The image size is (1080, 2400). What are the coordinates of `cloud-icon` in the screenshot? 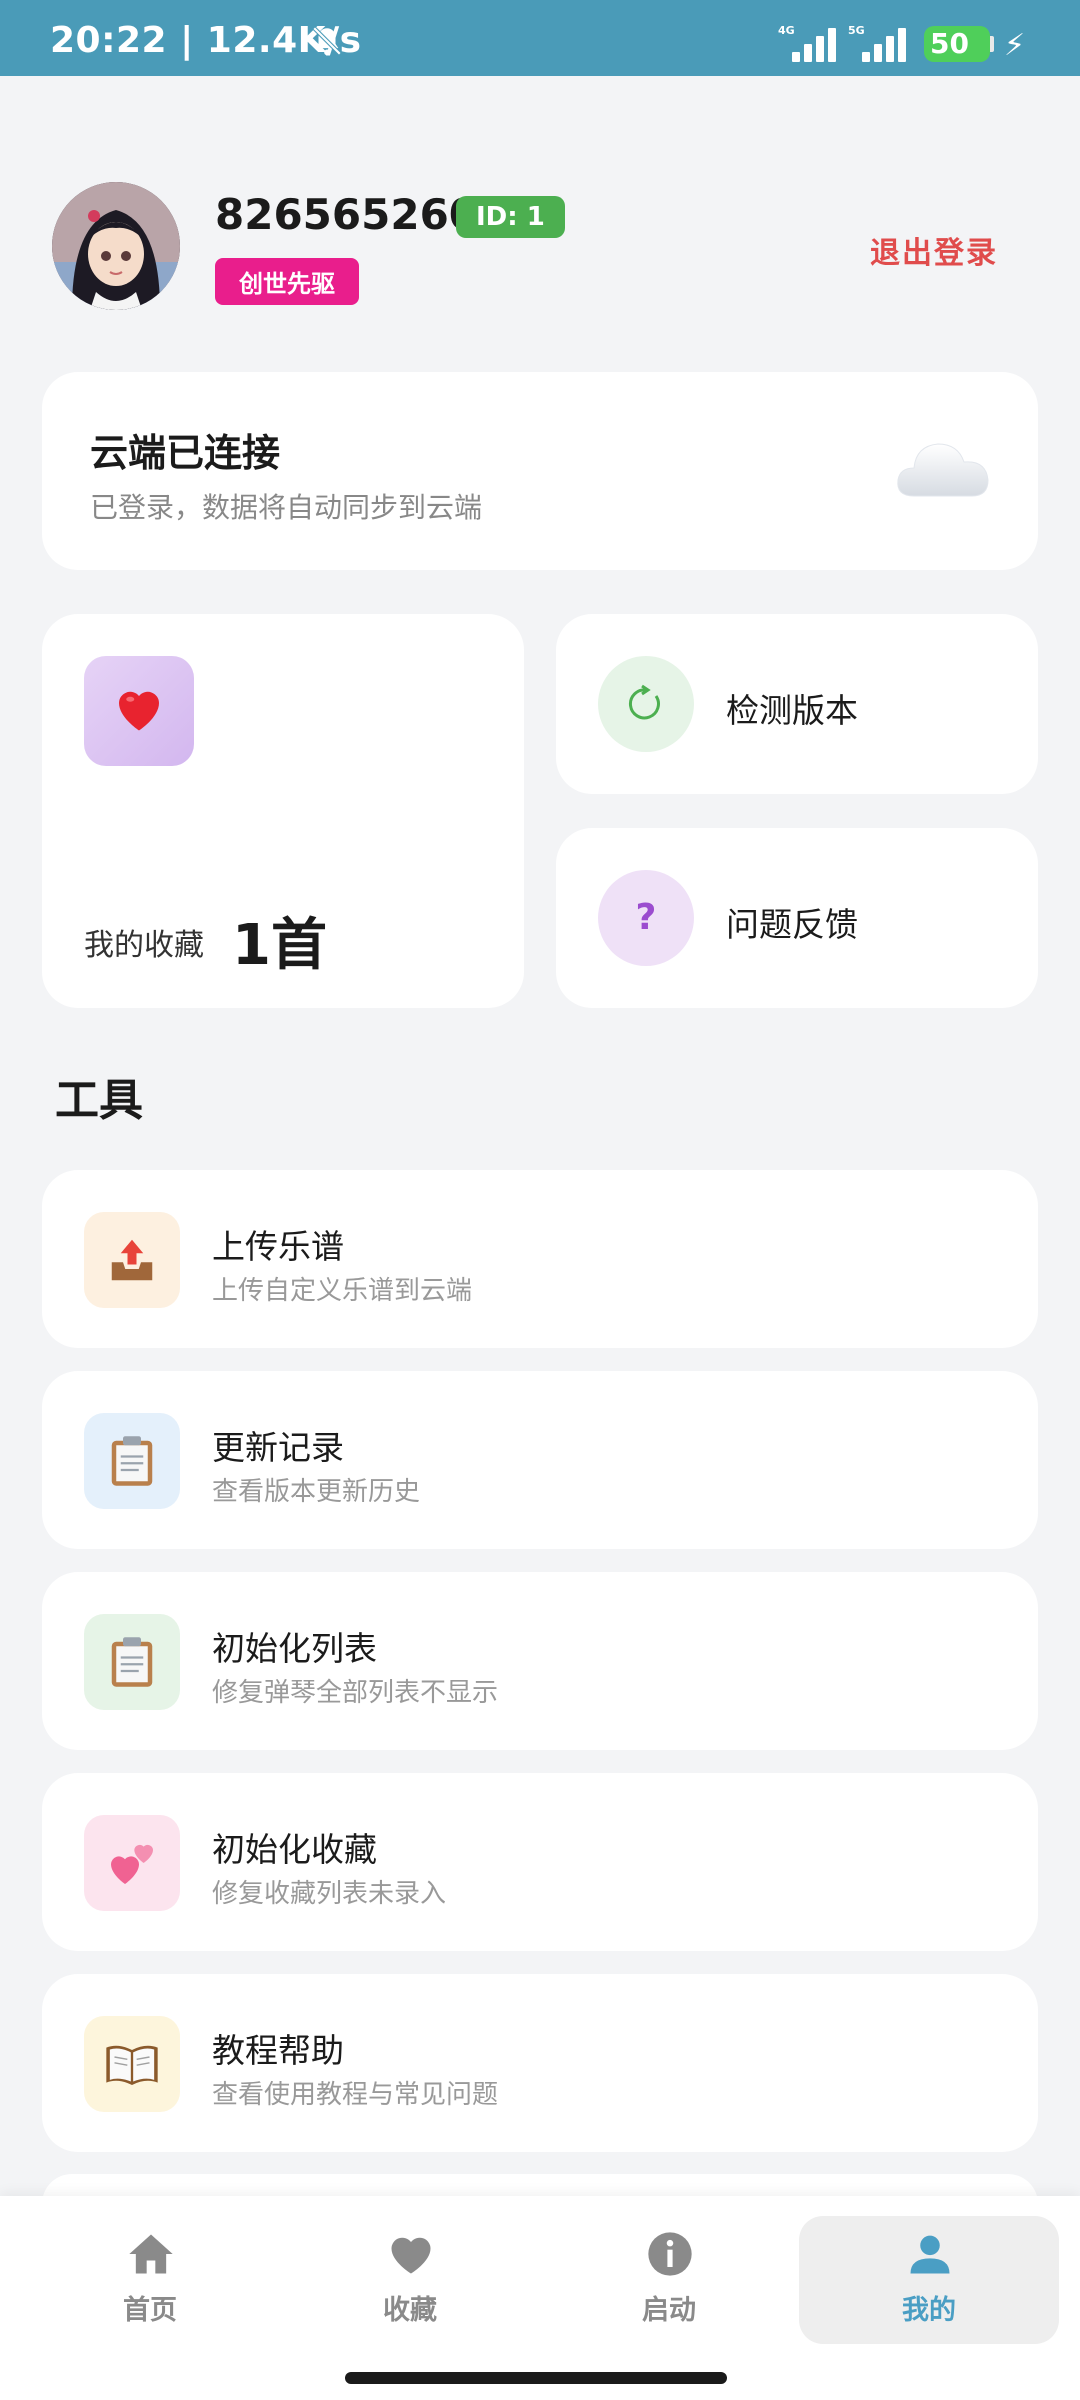 It's located at (943, 470).